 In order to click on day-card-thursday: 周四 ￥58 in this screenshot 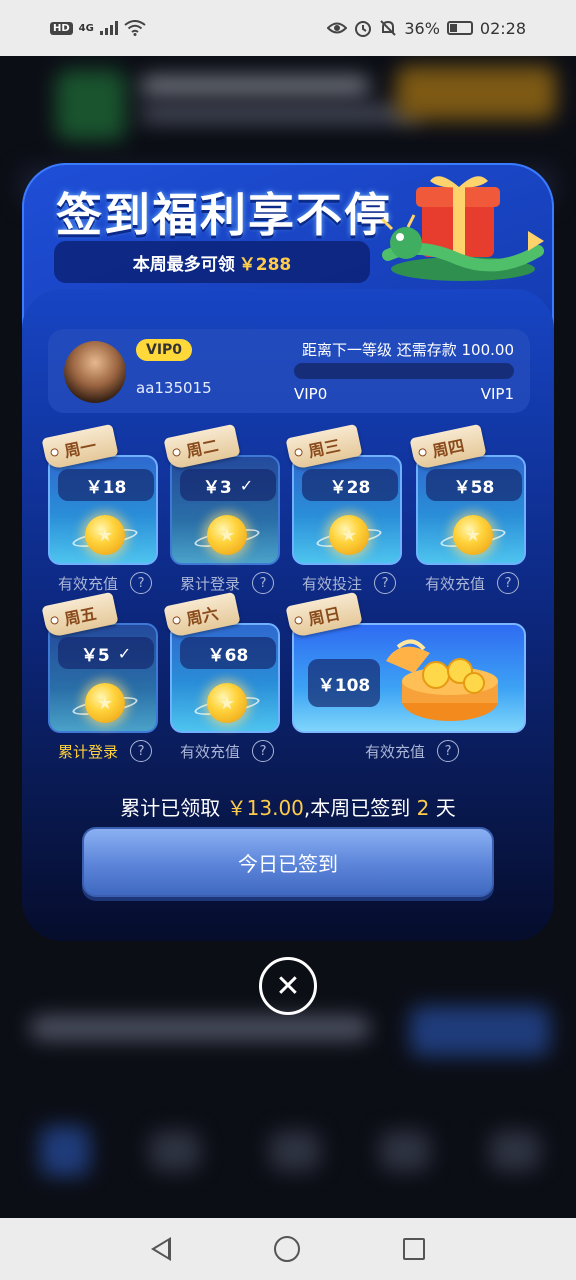, I will do `click(467, 494)`.